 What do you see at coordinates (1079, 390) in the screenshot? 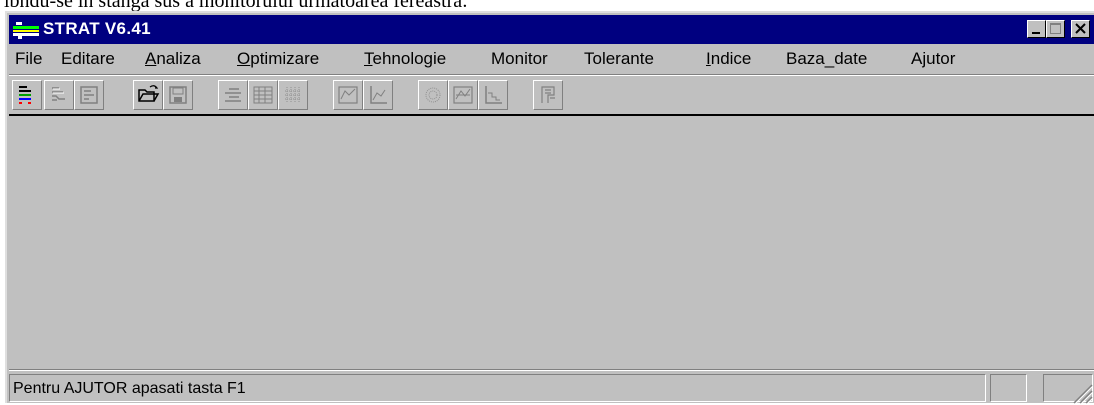
I see `resize-grip-icon` at bounding box center [1079, 390].